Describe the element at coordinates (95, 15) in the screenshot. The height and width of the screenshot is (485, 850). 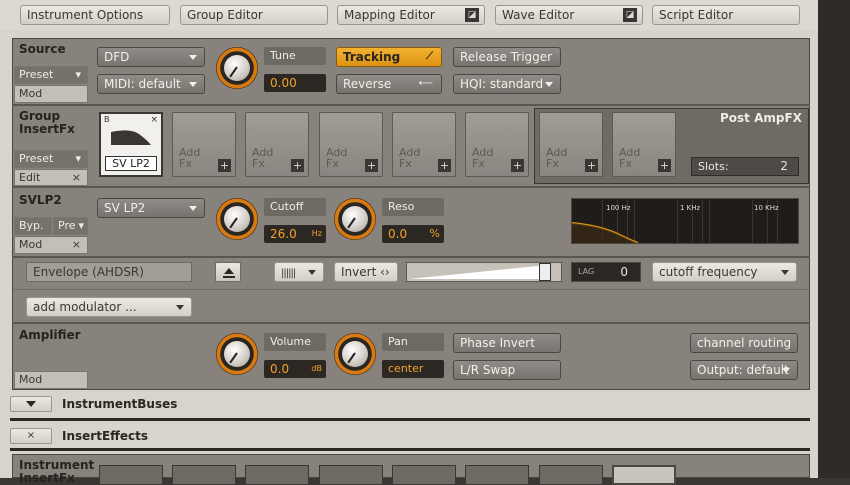
I see `tab-instrument-options: Instrument Options` at that location.